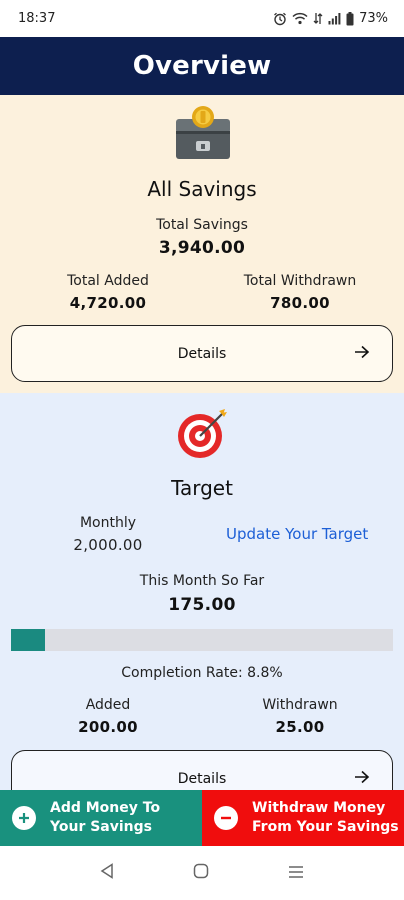  Describe the element at coordinates (334, 18) in the screenshot. I see `signal-icon` at that location.